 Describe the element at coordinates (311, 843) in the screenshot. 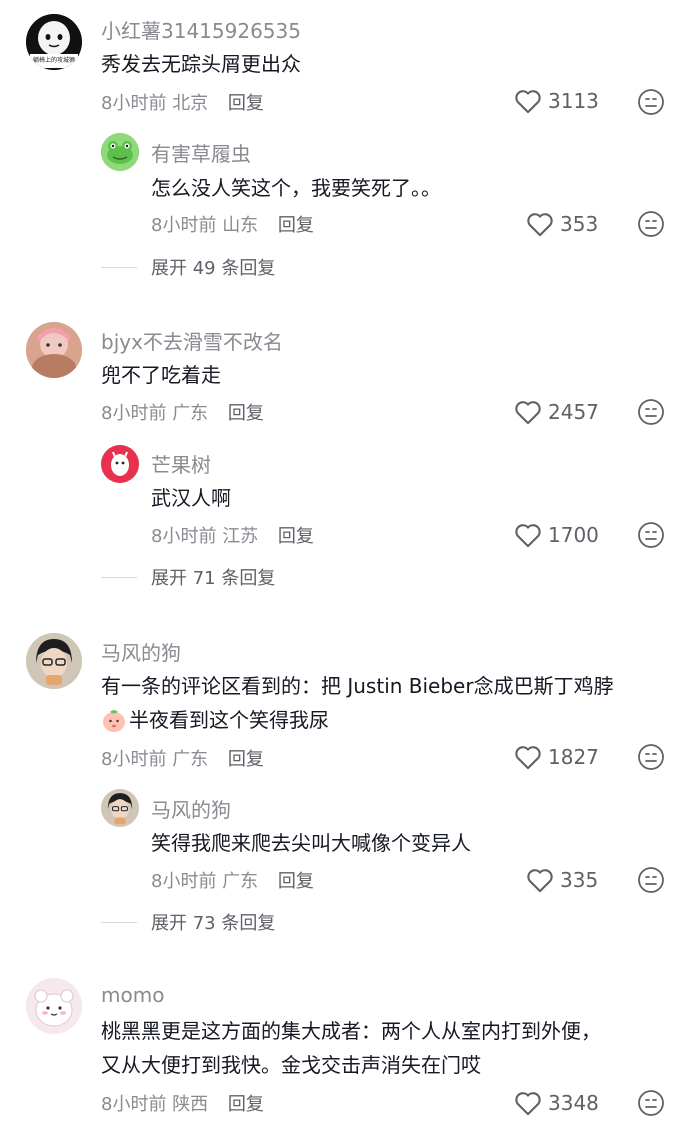

I see `reply-text: 笑得我爬来爬去尖叫大喊像个变异人` at that location.